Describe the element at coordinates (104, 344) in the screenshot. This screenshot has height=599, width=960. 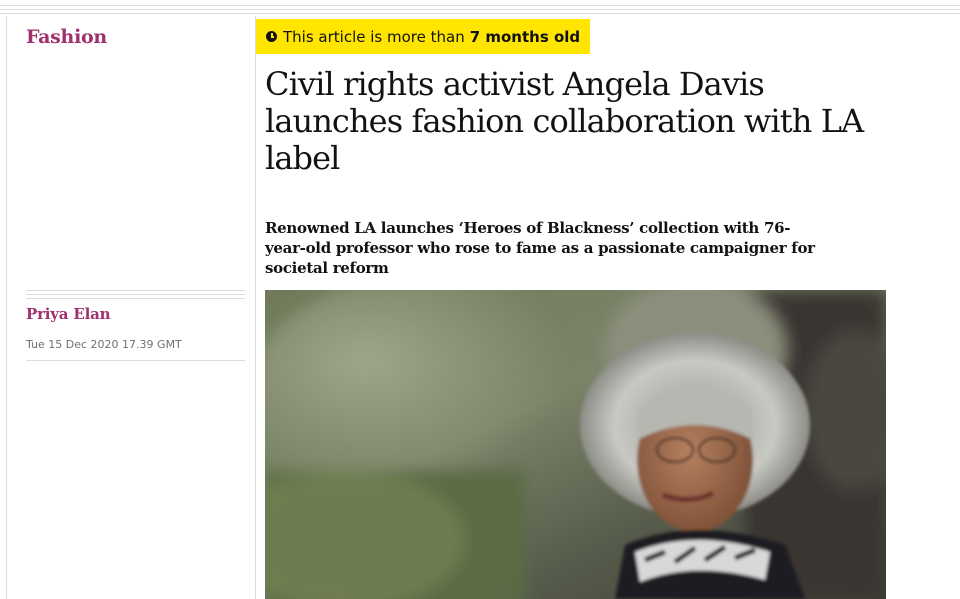
I see `publish-date: Tue 15 Dec 2020 17.39 GMT` at that location.